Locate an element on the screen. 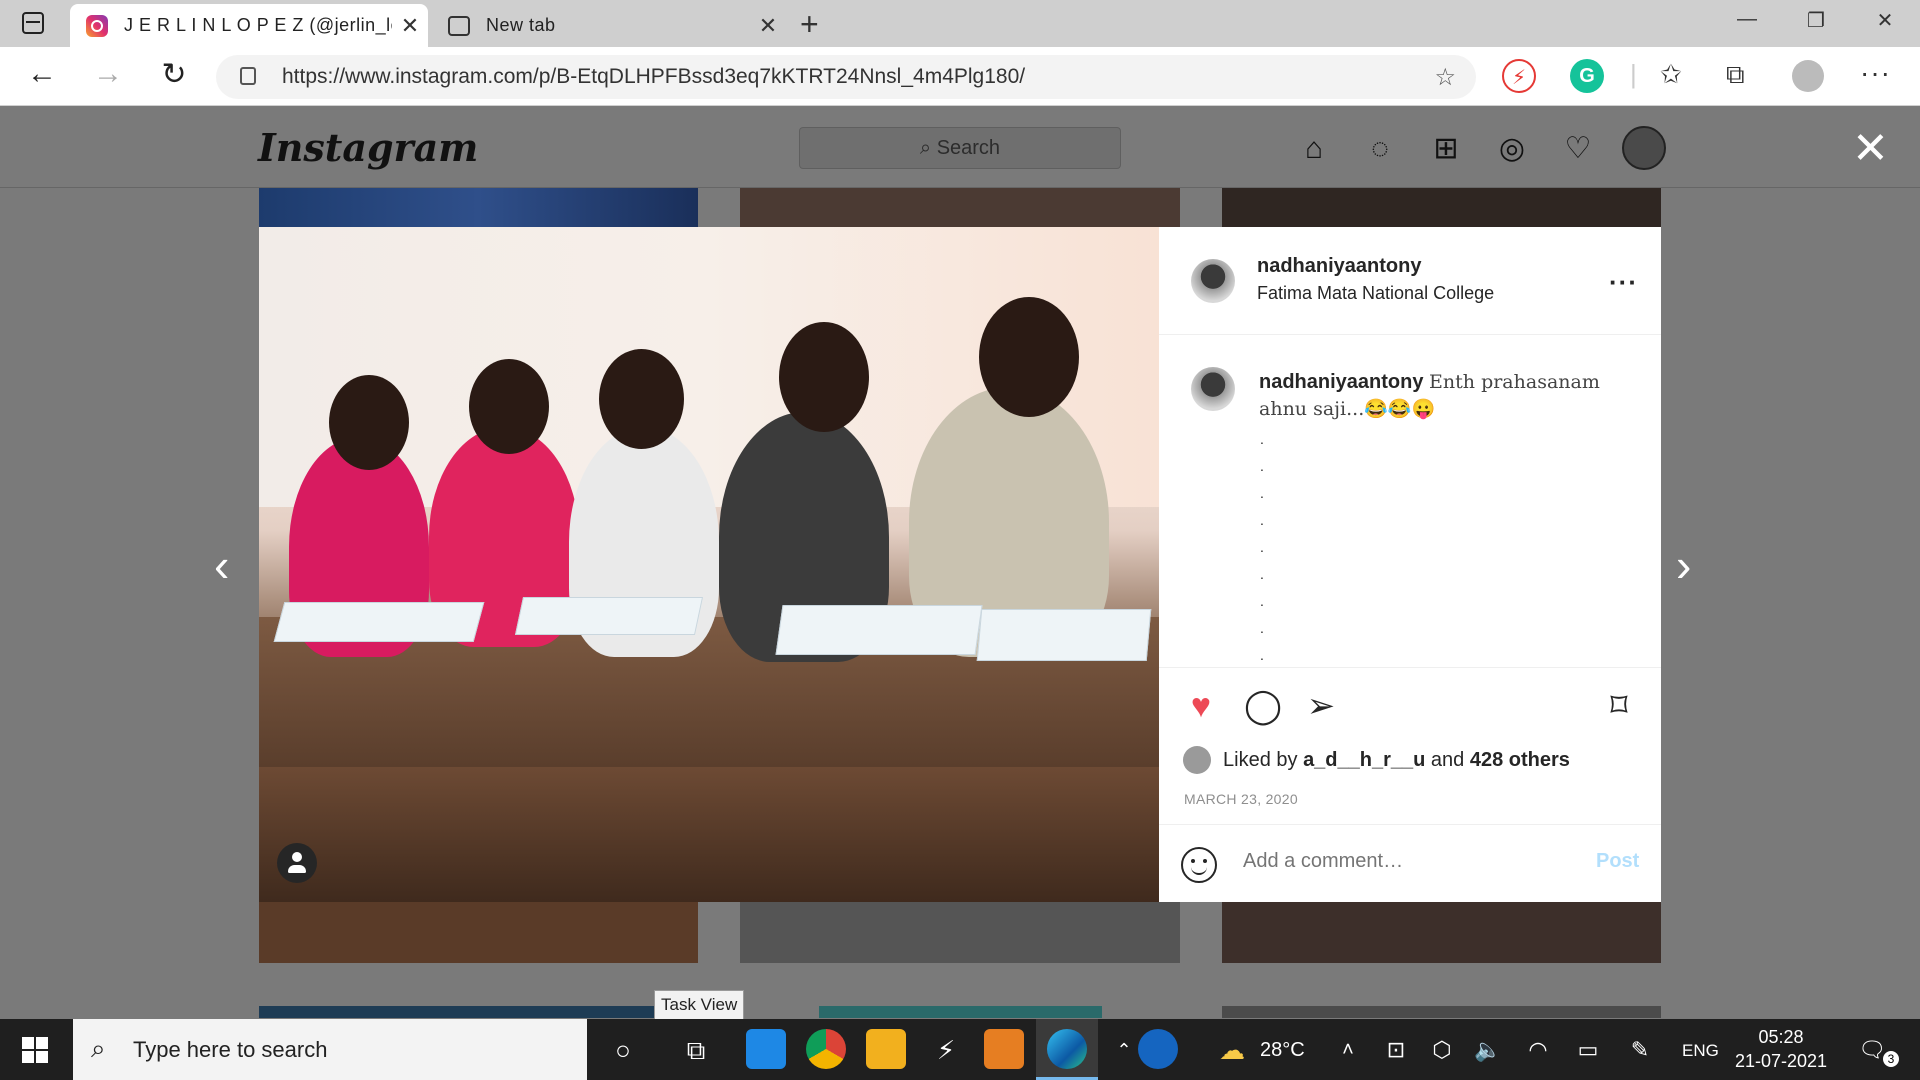 This screenshot has width=1920, height=1080. windows-start-icon is located at coordinates (35, 1050).